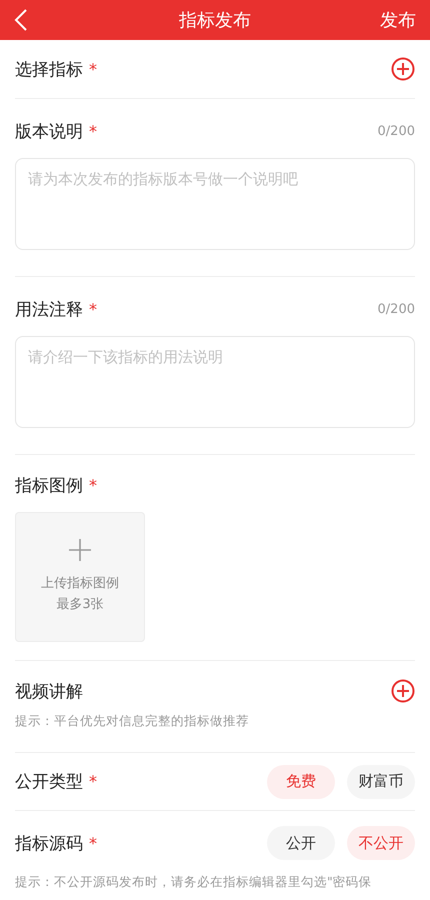  What do you see at coordinates (398, 20) in the screenshot?
I see `publish-button: 发布` at bounding box center [398, 20].